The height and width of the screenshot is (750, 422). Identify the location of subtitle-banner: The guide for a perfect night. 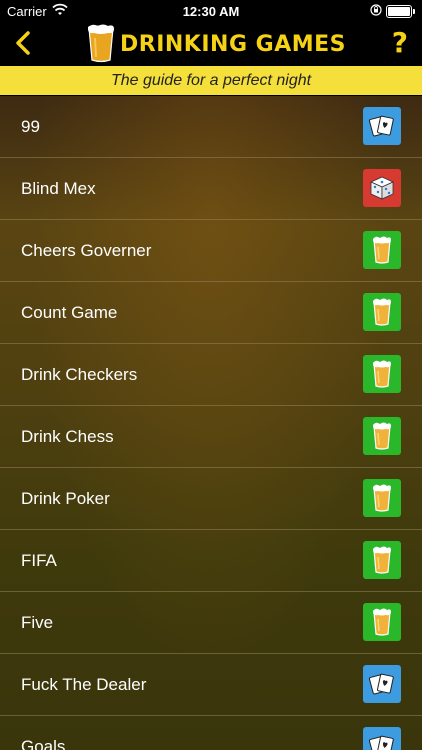
(211, 80).